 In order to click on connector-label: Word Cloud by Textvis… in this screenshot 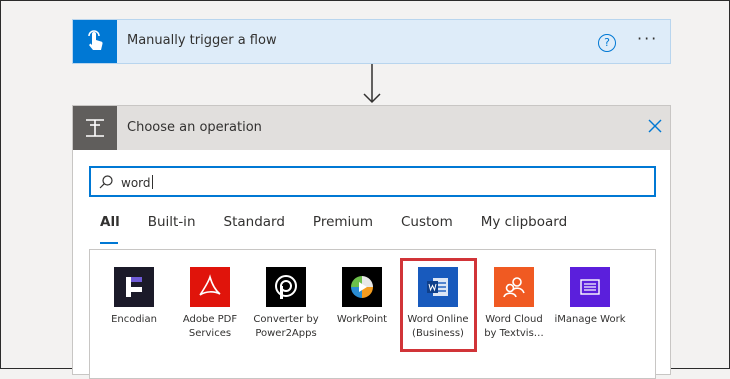, I will do `click(514, 326)`.